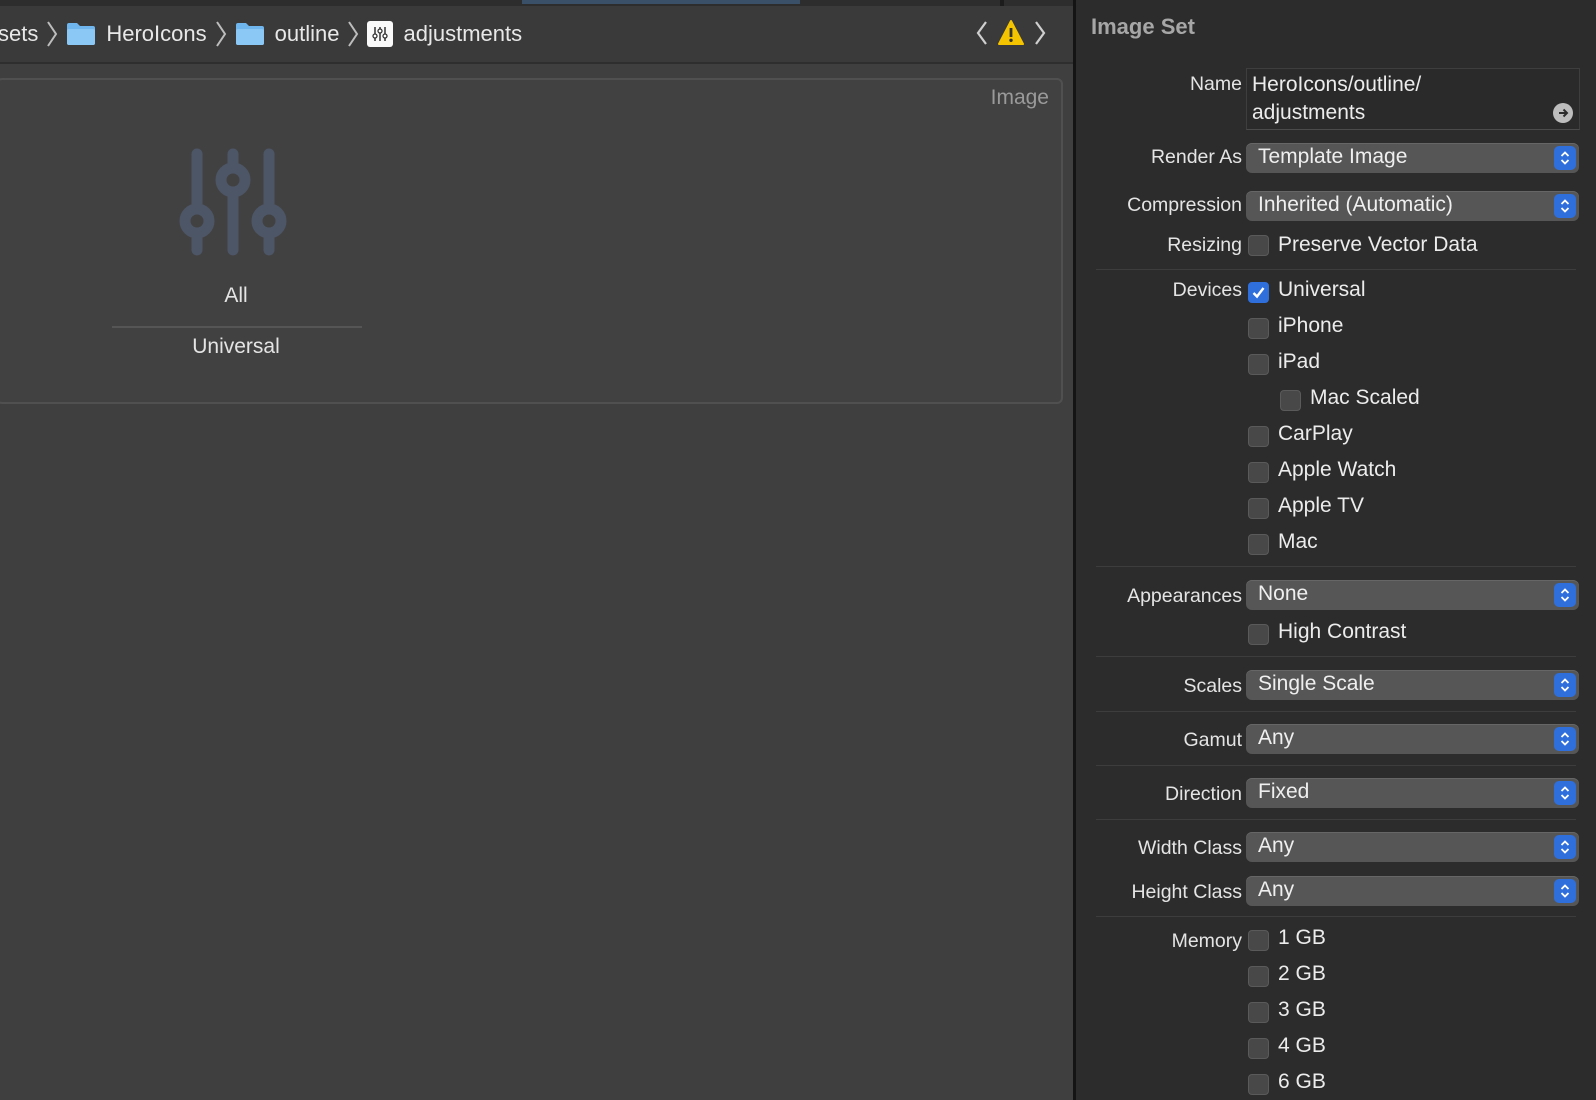  What do you see at coordinates (1412, 847) in the screenshot?
I see `width-class-popup: Any` at bounding box center [1412, 847].